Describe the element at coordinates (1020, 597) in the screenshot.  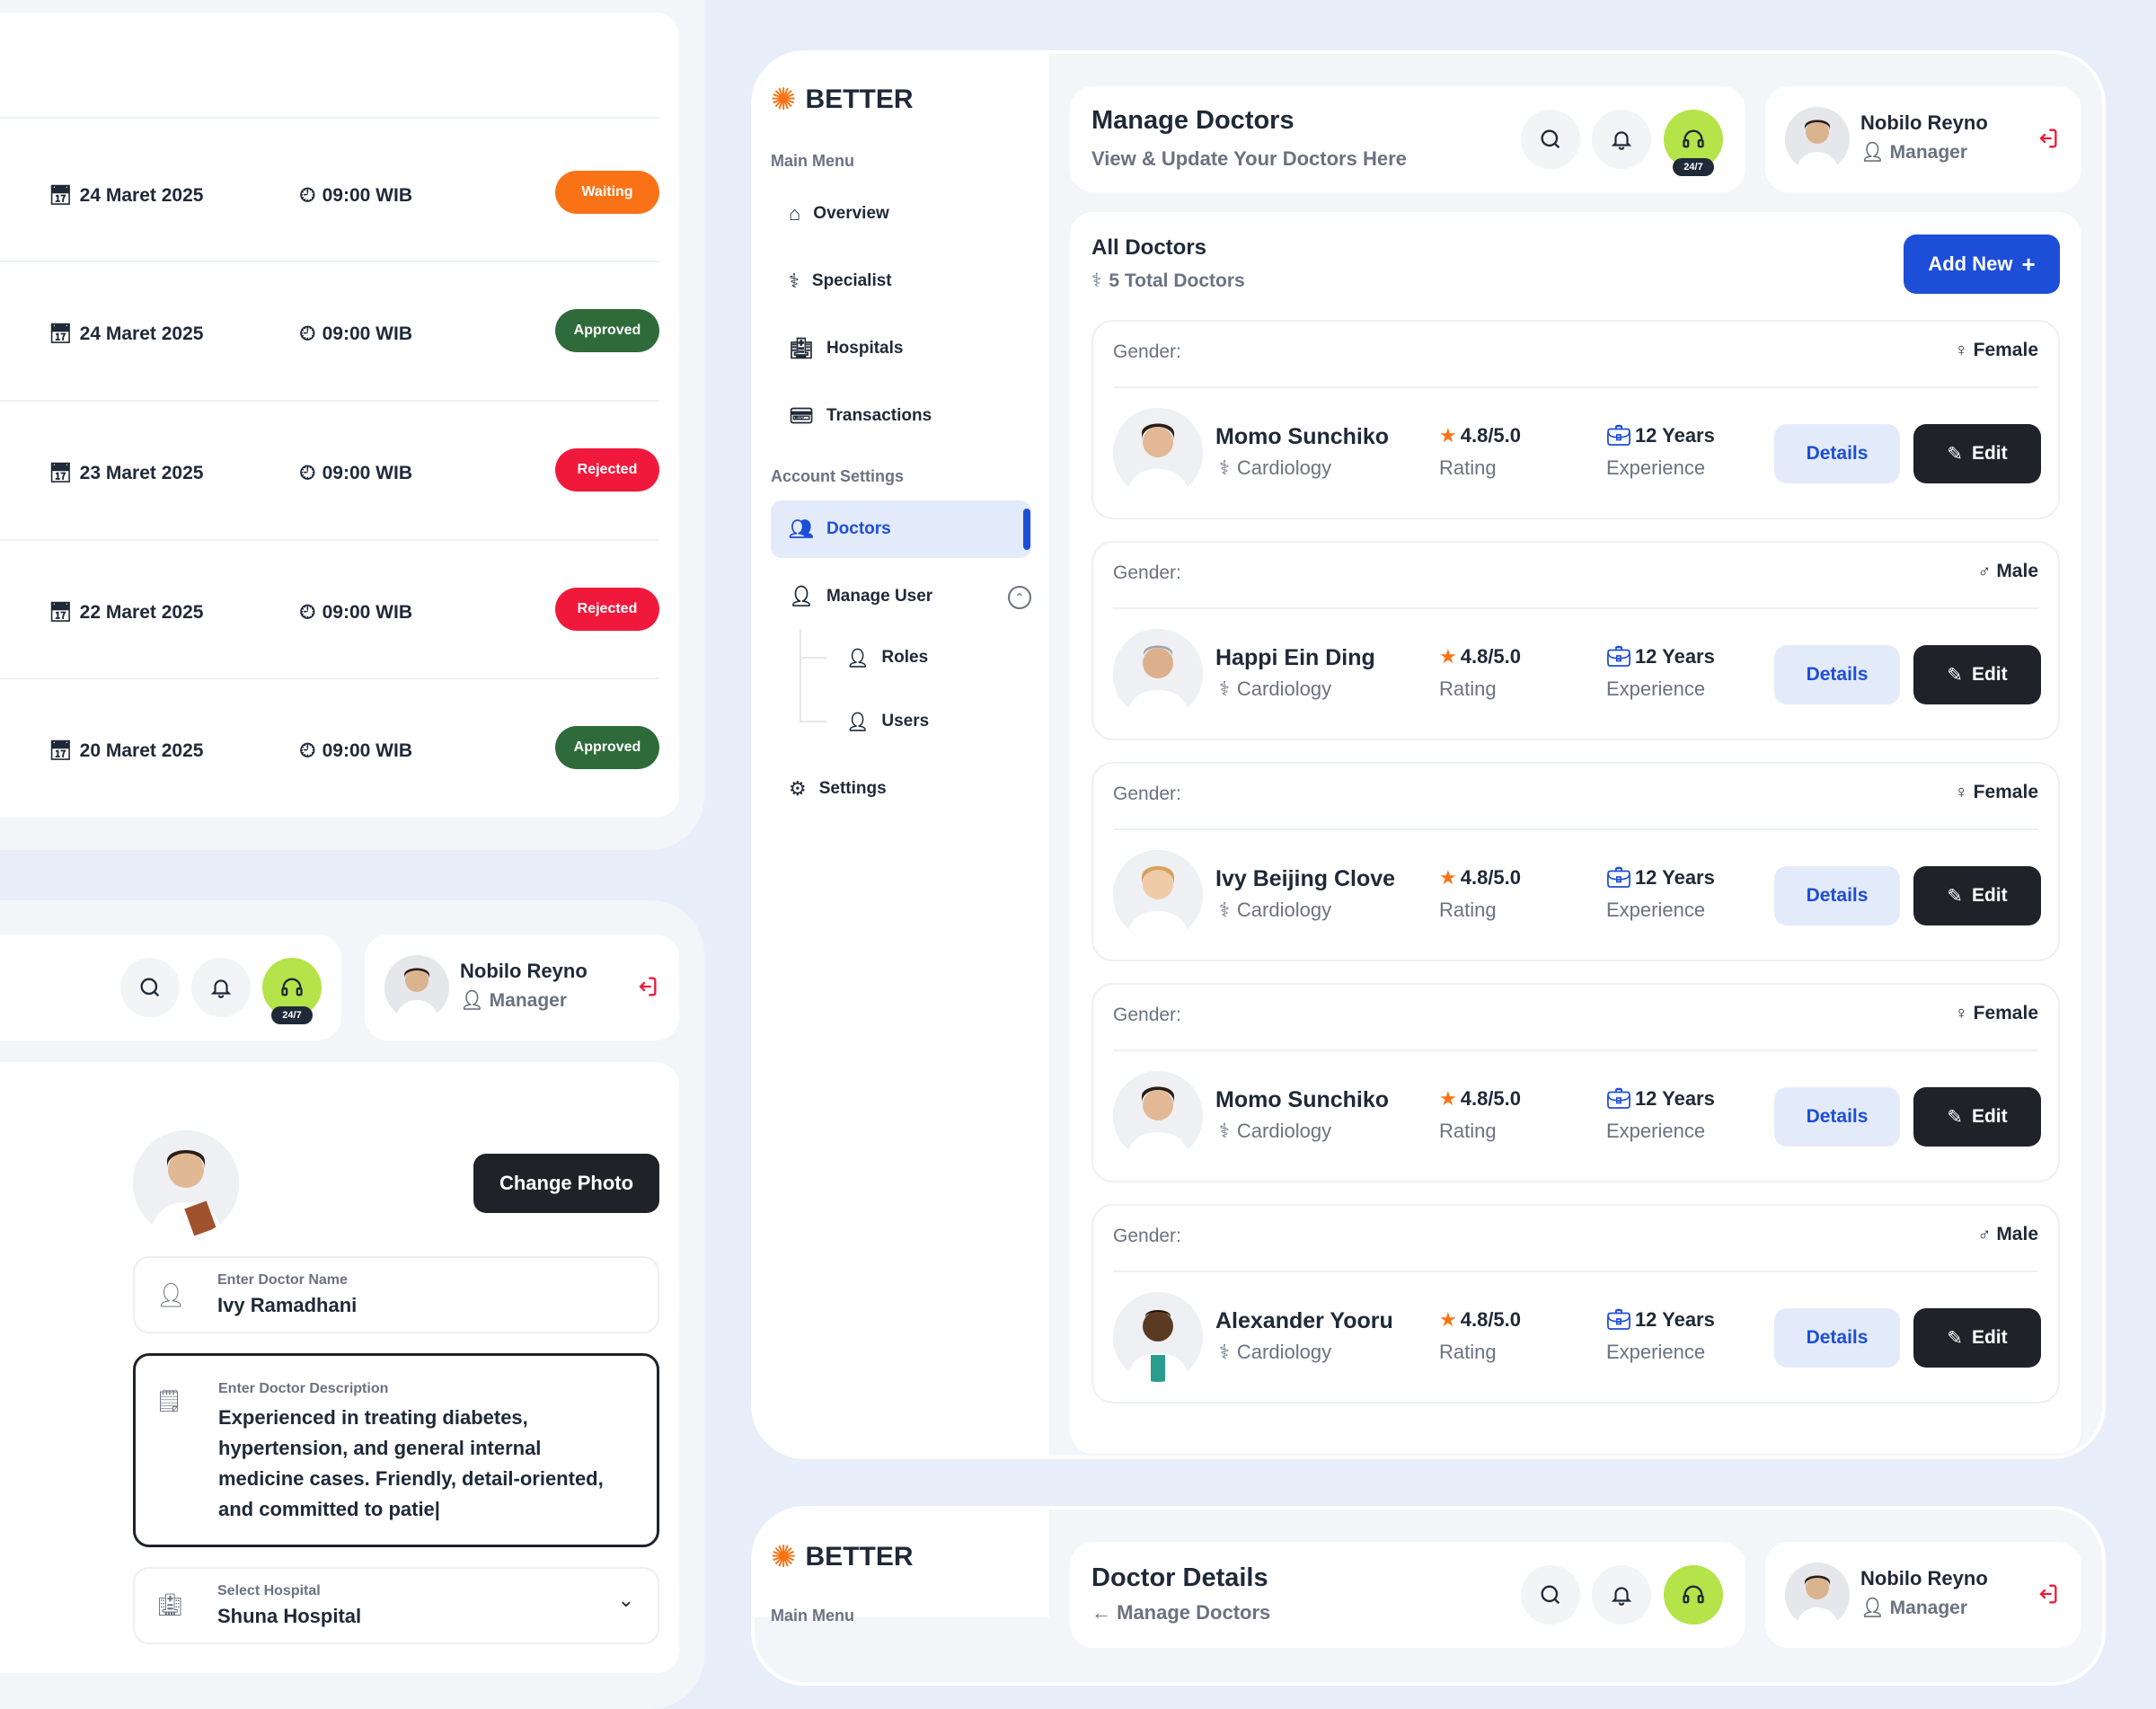
I see `chevron-up-icon: ⌃` at that location.